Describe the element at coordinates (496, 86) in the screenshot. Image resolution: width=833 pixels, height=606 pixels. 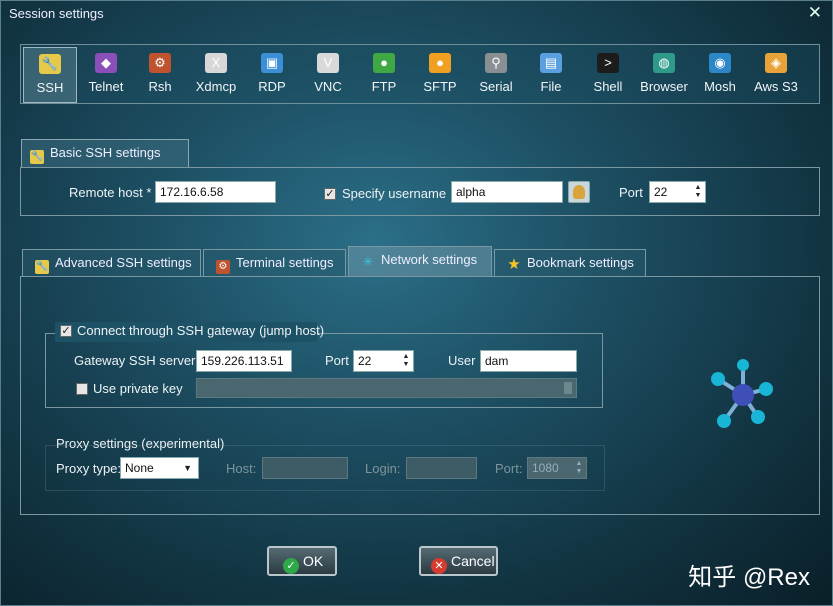
I see `toolbar-item-label: Serial` at that location.